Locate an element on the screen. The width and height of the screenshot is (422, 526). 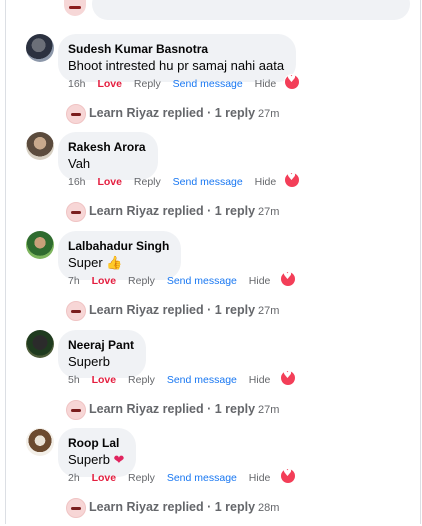
comment-time: 7h is located at coordinates (74, 281).